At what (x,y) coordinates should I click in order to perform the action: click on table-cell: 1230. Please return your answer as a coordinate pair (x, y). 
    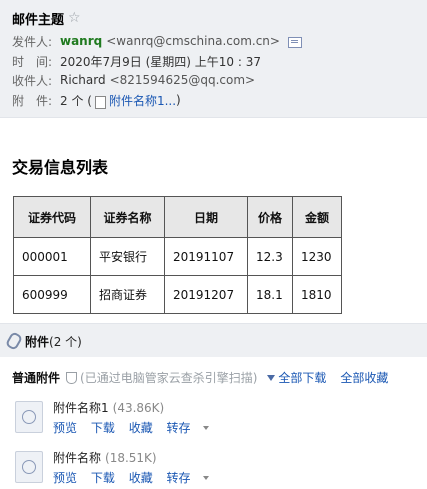
    Looking at the image, I should click on (317, 256).